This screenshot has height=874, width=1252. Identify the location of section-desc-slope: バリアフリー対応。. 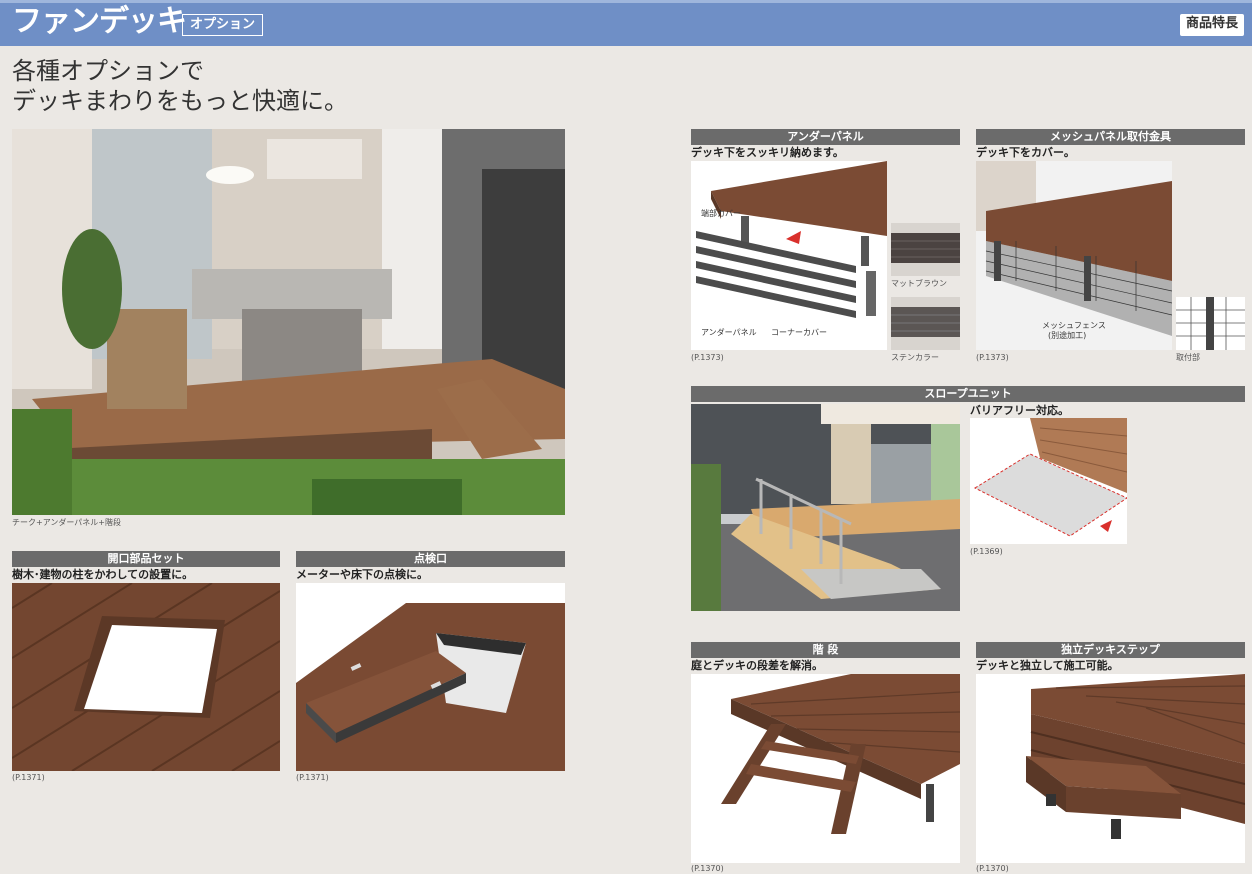
(1019, 410).